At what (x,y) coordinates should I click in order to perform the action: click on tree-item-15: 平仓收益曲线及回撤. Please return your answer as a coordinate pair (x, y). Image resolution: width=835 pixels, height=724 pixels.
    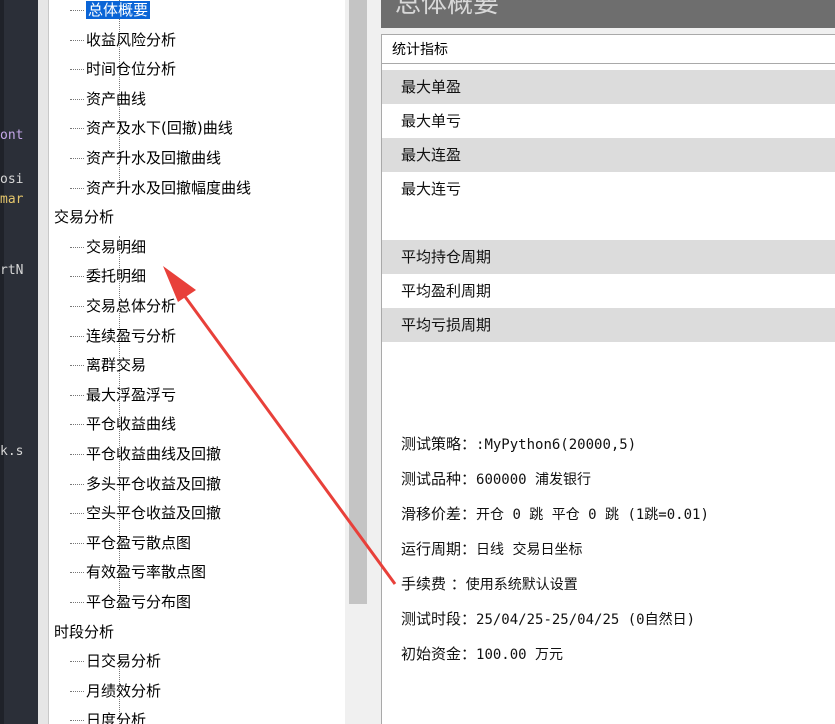
    Looking at the image, I should click on (145, 454).